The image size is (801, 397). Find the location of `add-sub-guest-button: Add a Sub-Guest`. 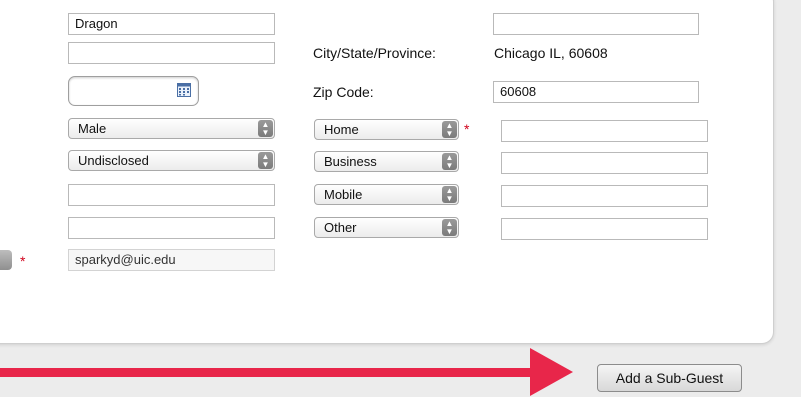

add-sub-guest-button: Add a Sub-Guest is located at coordinates (669, 378).